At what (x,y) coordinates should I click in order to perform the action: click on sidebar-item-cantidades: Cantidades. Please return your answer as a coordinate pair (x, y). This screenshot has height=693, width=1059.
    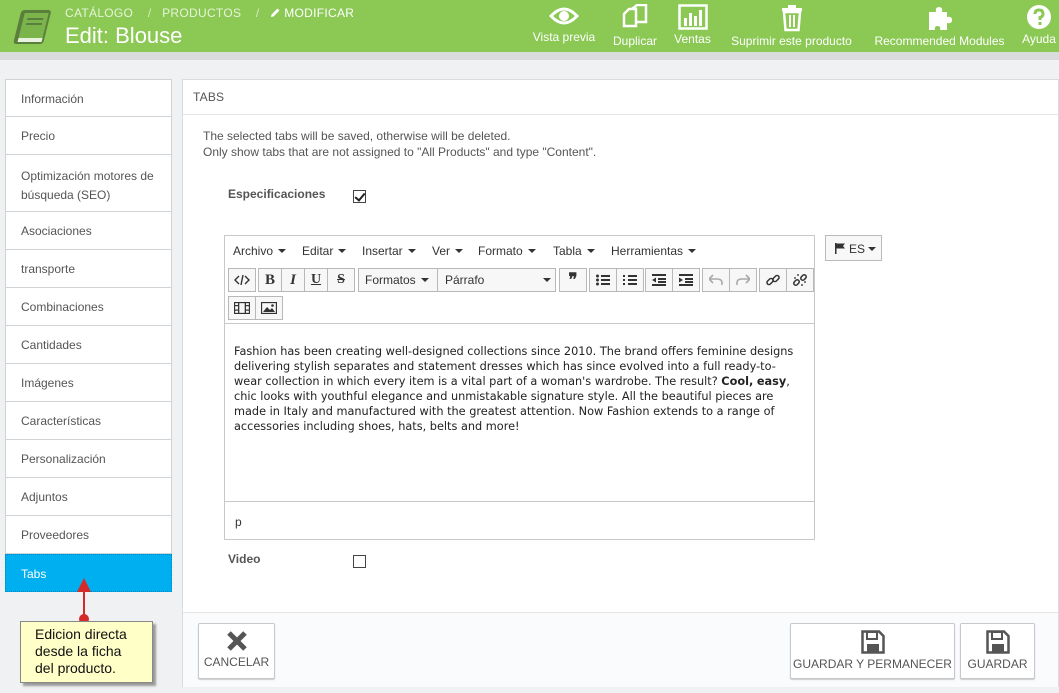
    Looking at the image, I should click on (88, 345).